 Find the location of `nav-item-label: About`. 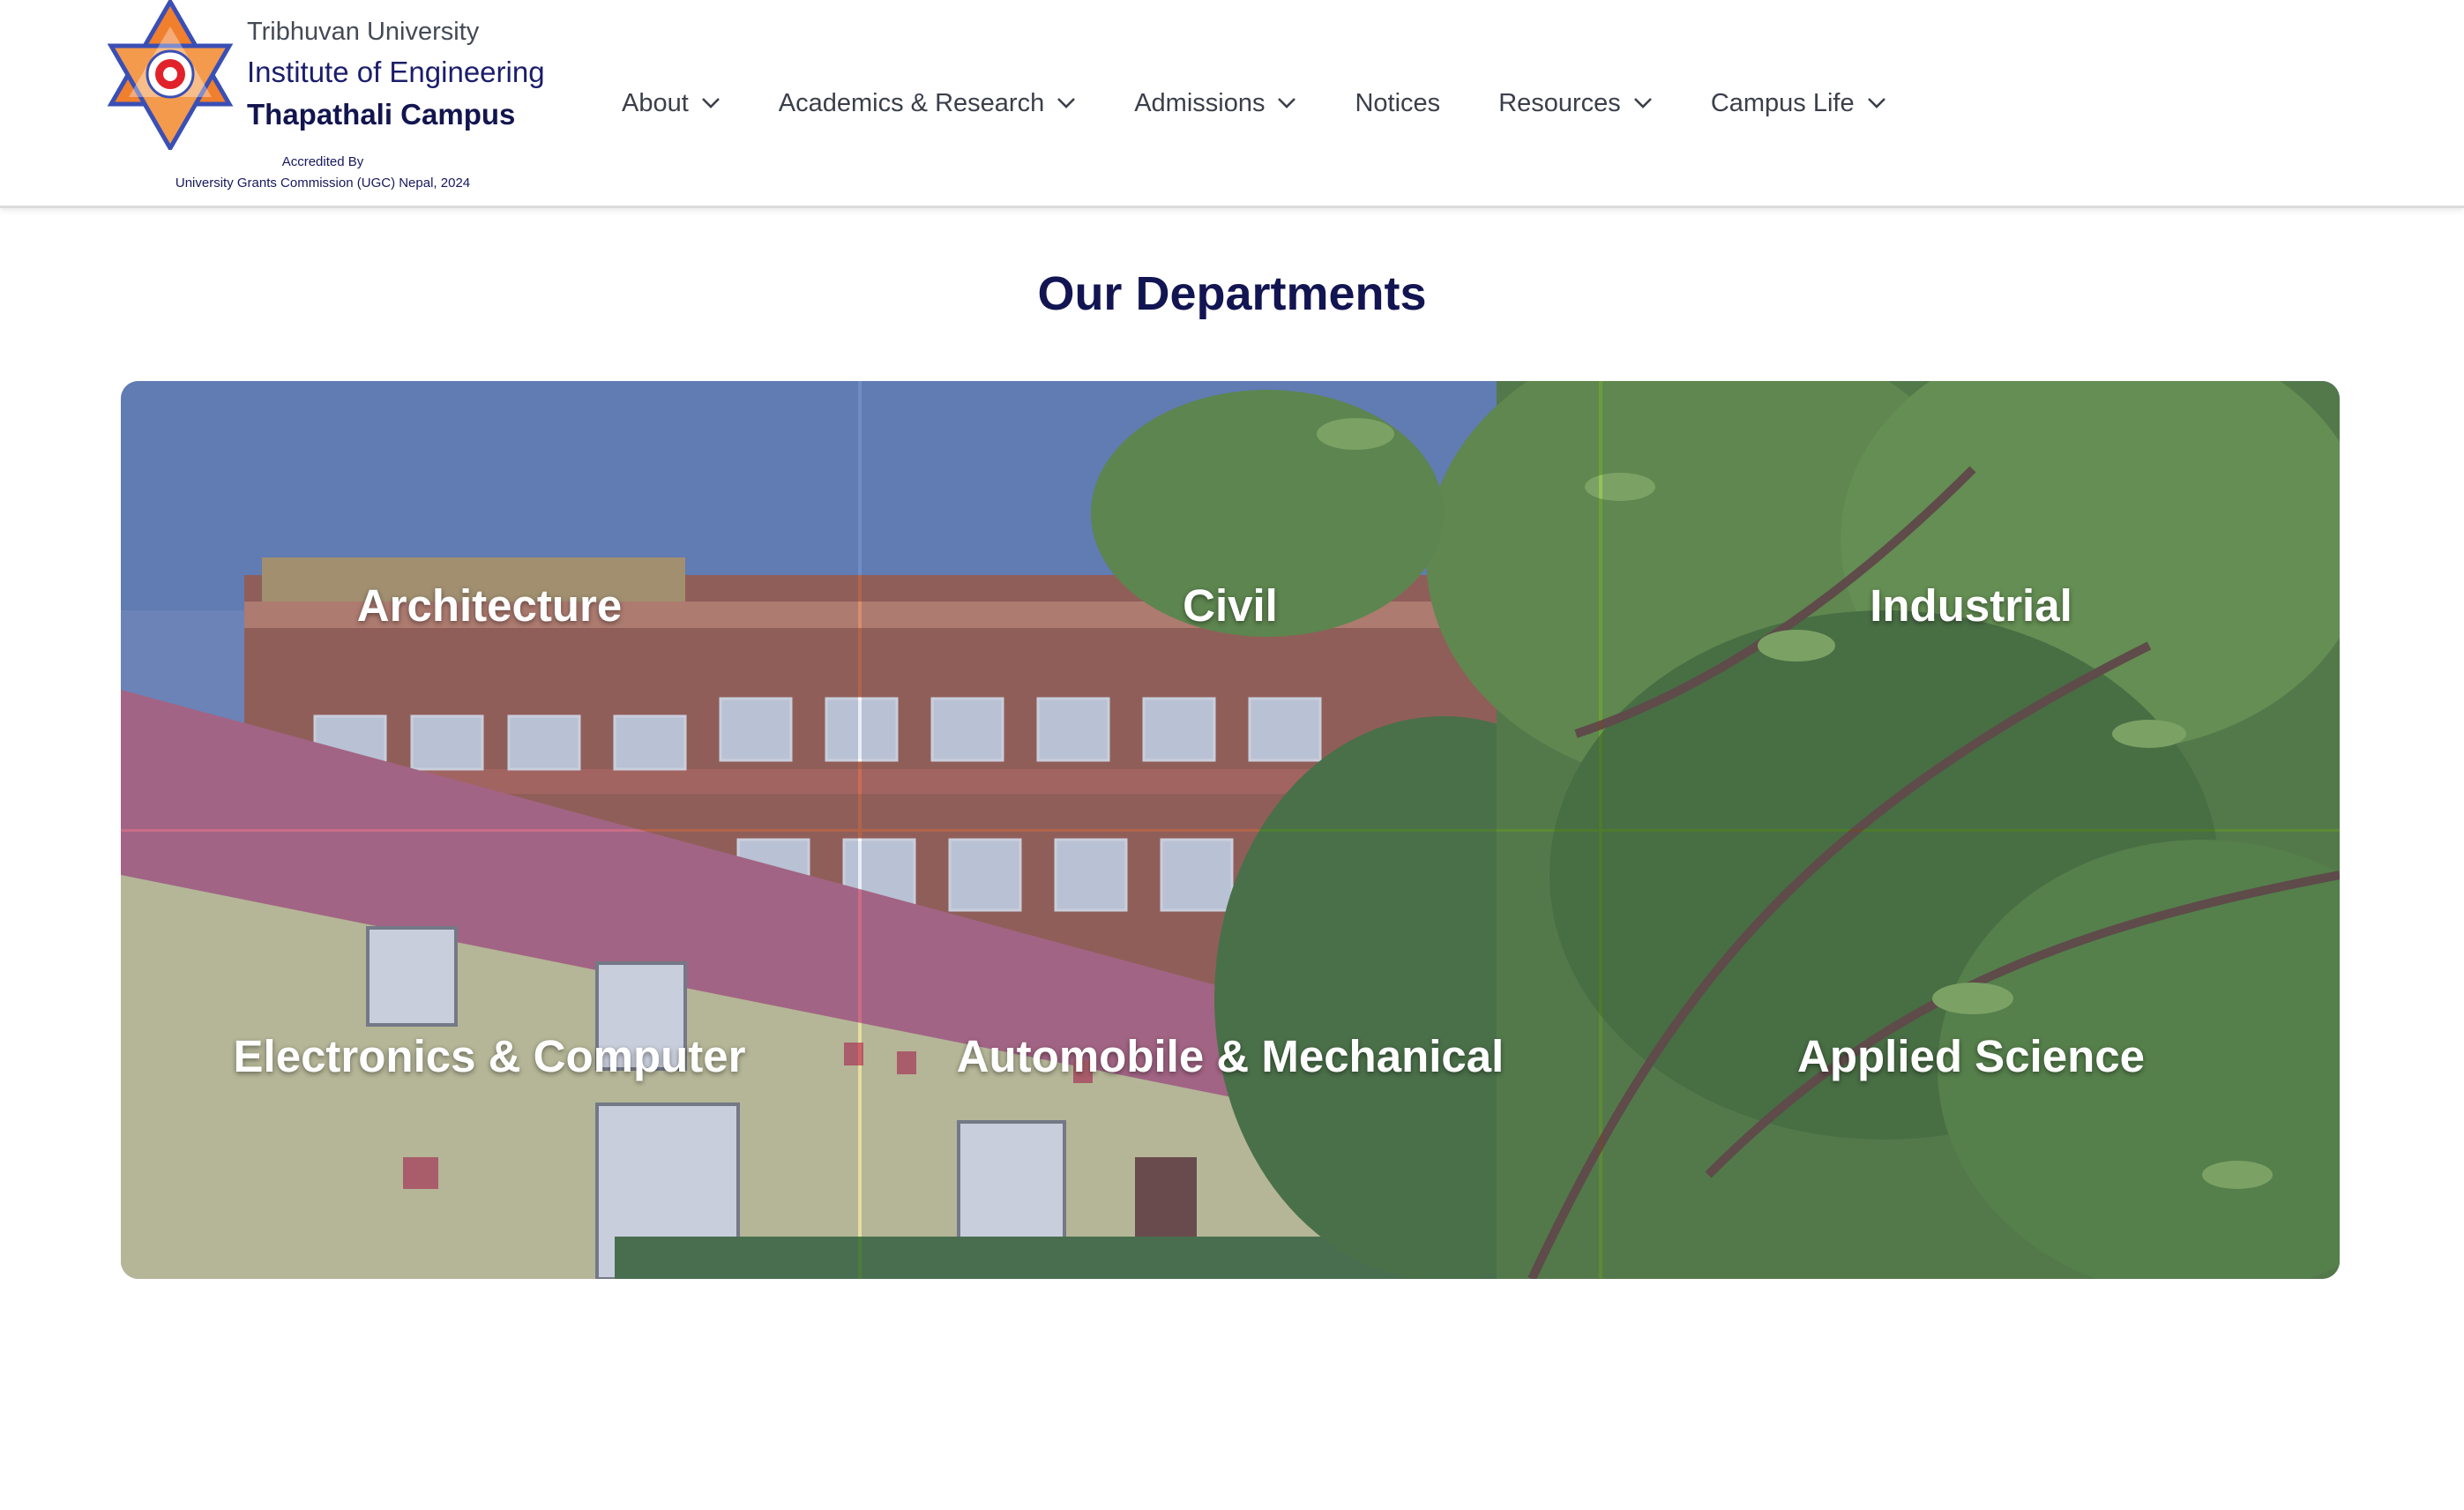

nav-item-label: About is located at coordinates (655, 102).